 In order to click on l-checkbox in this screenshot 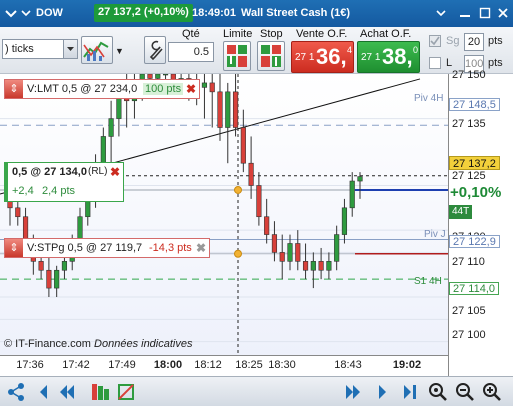, I will do `click(435, 63)`.